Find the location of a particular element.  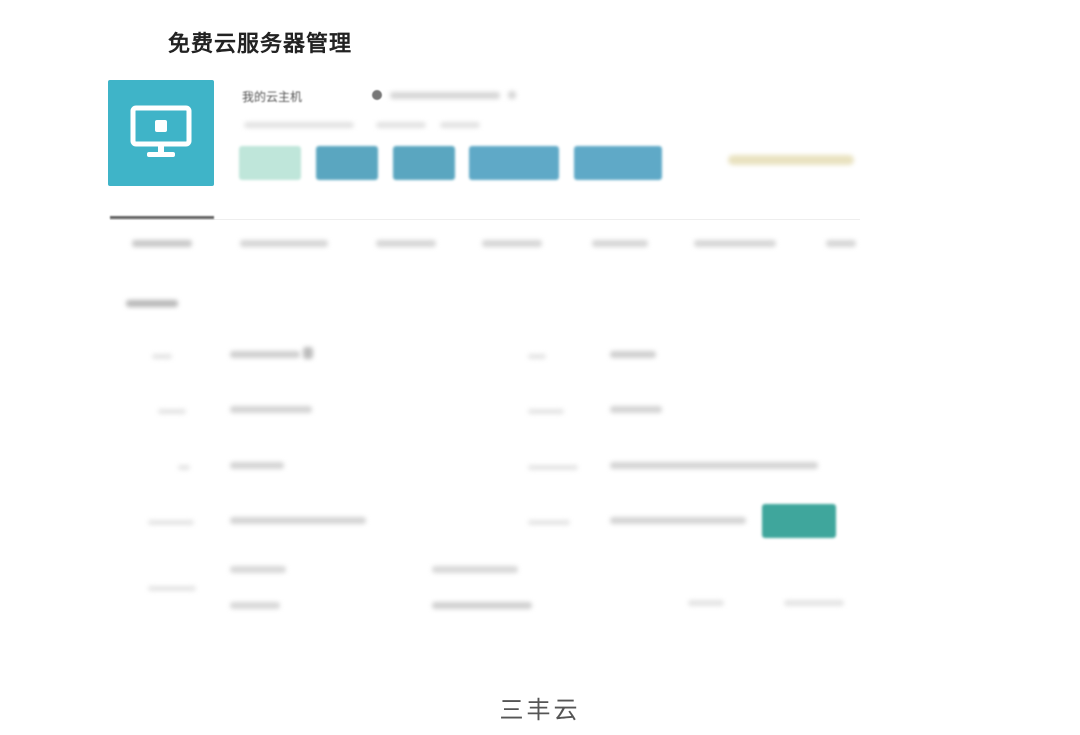

server-icon-tile is located at coordinates (161, 133).